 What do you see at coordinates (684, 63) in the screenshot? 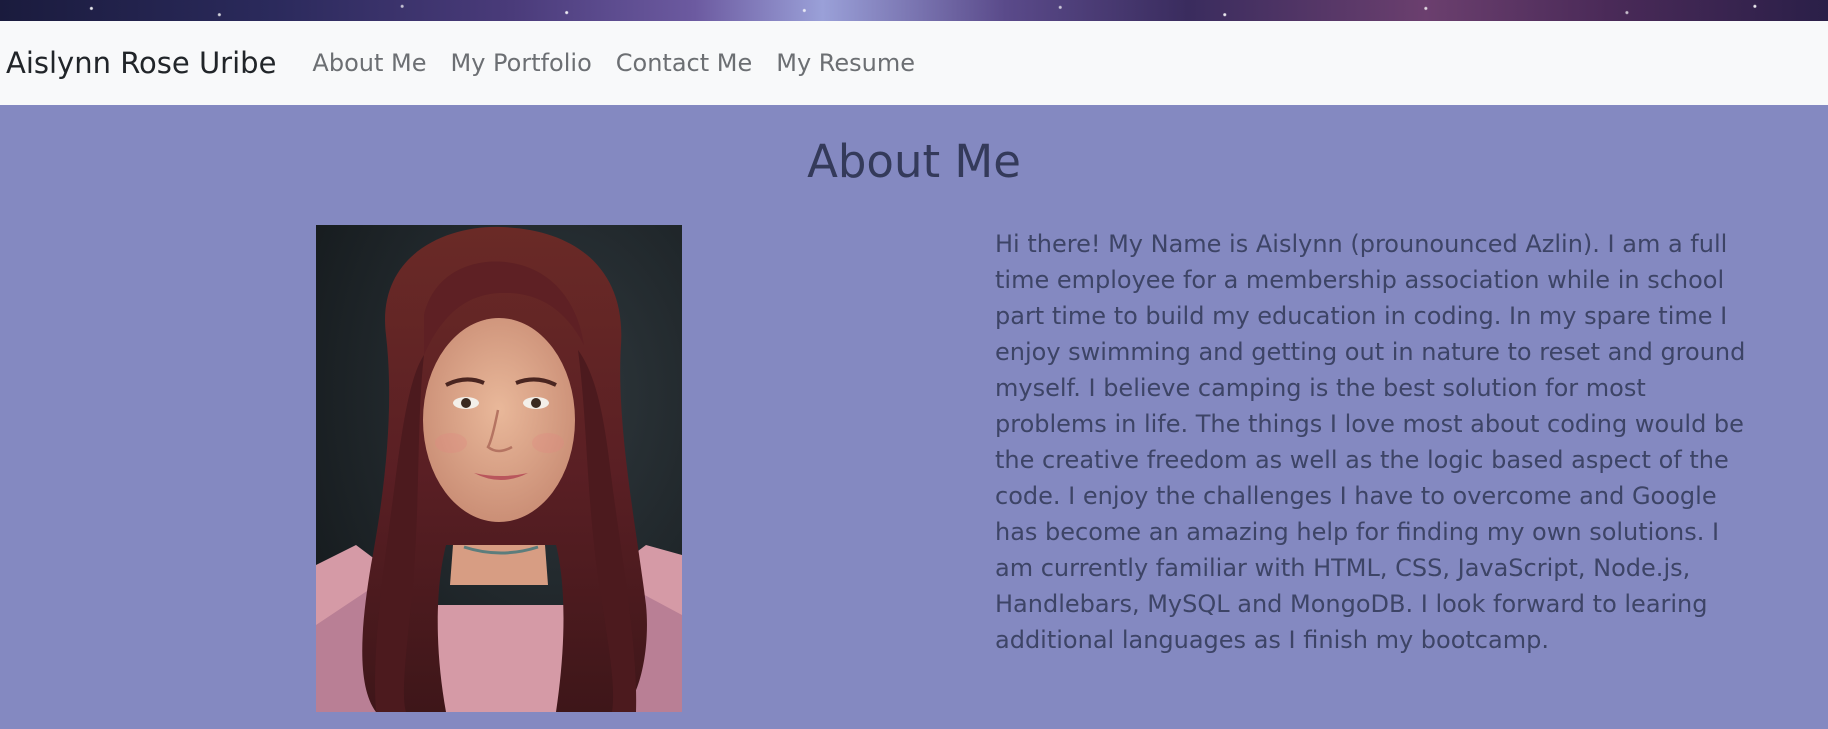
I see `nav-link-contact-me: Contact Me` at bounding box center [684, 63].